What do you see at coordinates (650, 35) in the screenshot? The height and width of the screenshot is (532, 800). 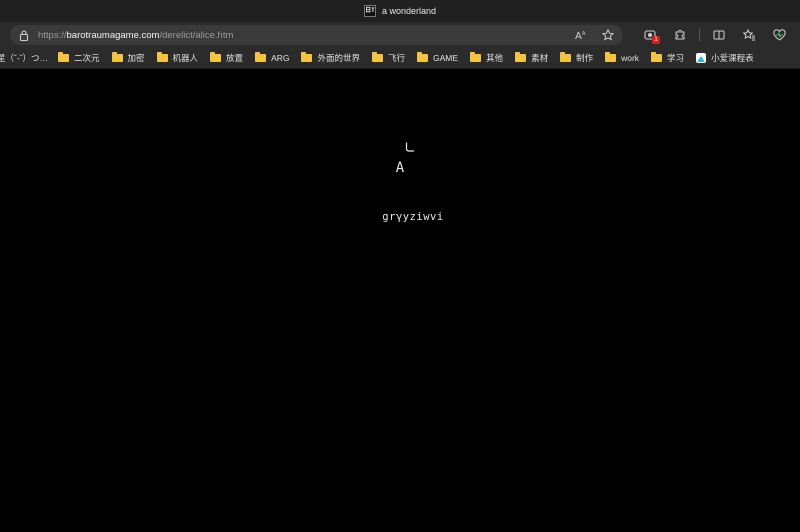 I see `extension-icon: 1` at bounding box center [650, 35].